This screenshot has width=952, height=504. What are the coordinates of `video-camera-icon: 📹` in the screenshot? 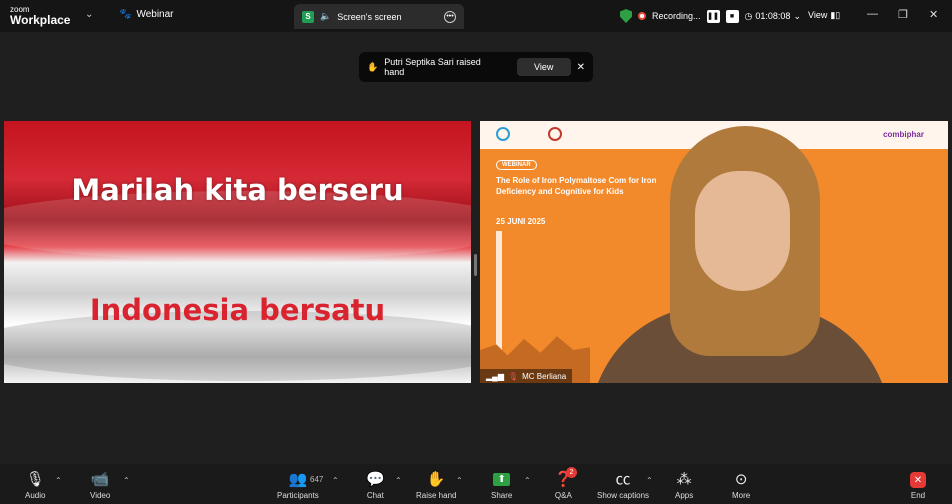 It's located at (100, 479).